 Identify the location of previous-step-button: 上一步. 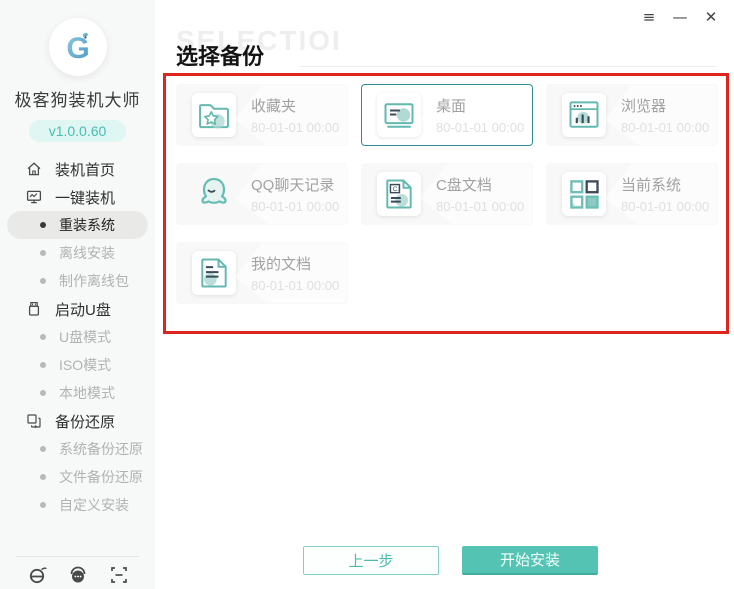
(371, 560).